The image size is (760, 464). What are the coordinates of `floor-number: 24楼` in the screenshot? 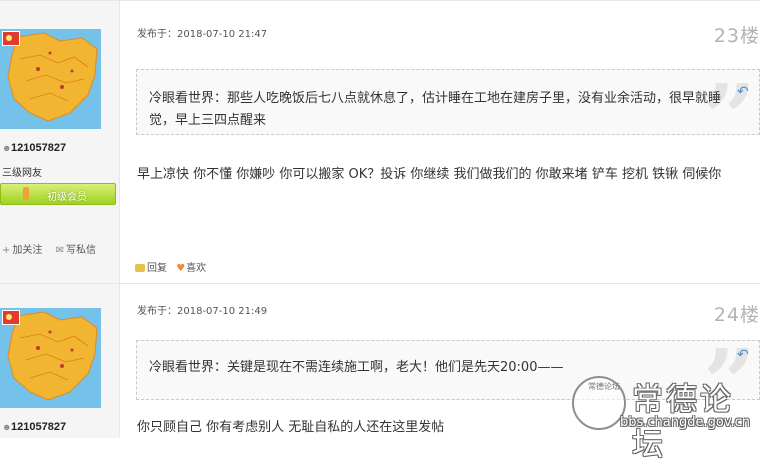 It's located at (737, 313).